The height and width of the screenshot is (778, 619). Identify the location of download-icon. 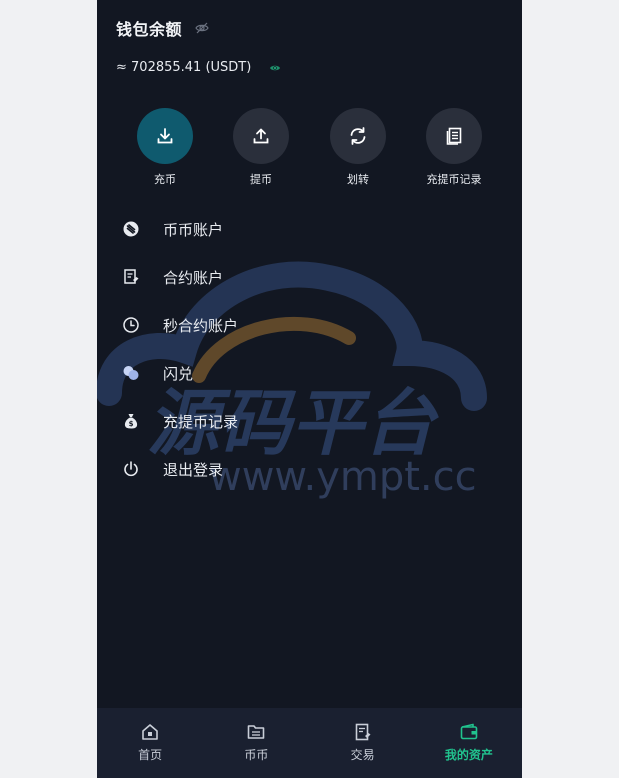
(165, 136).